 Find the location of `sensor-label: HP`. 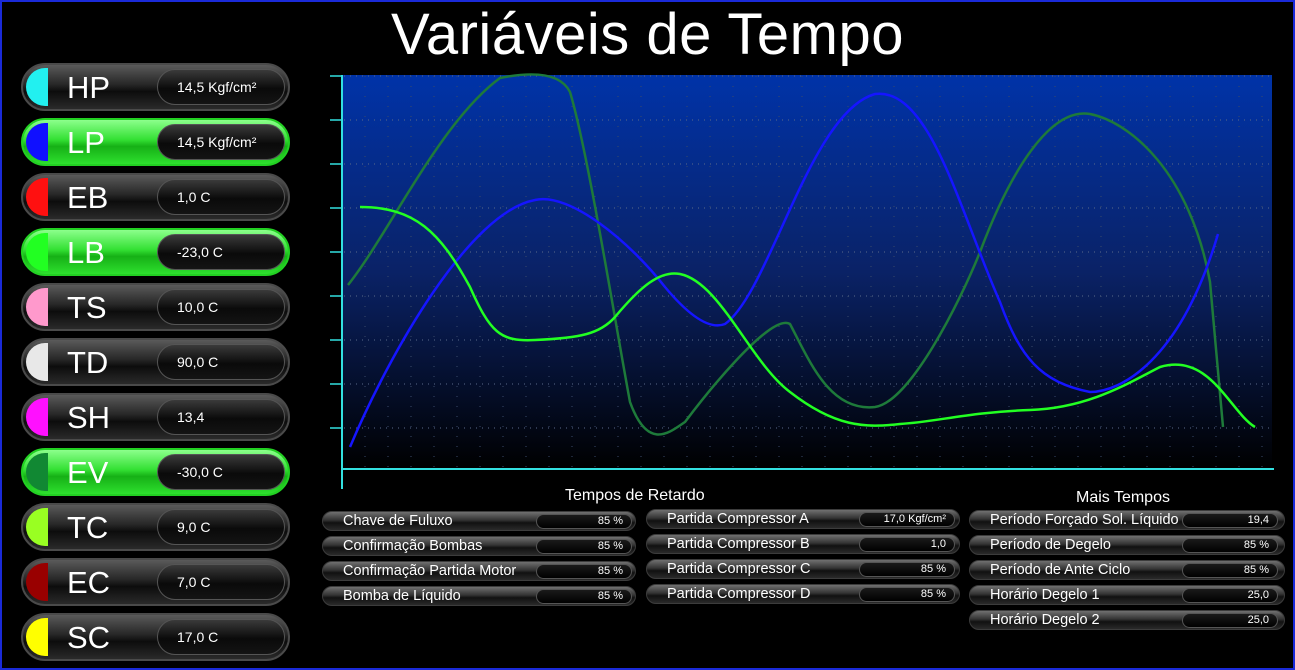

sensor-label: HP is located at coordinates (89, 87).